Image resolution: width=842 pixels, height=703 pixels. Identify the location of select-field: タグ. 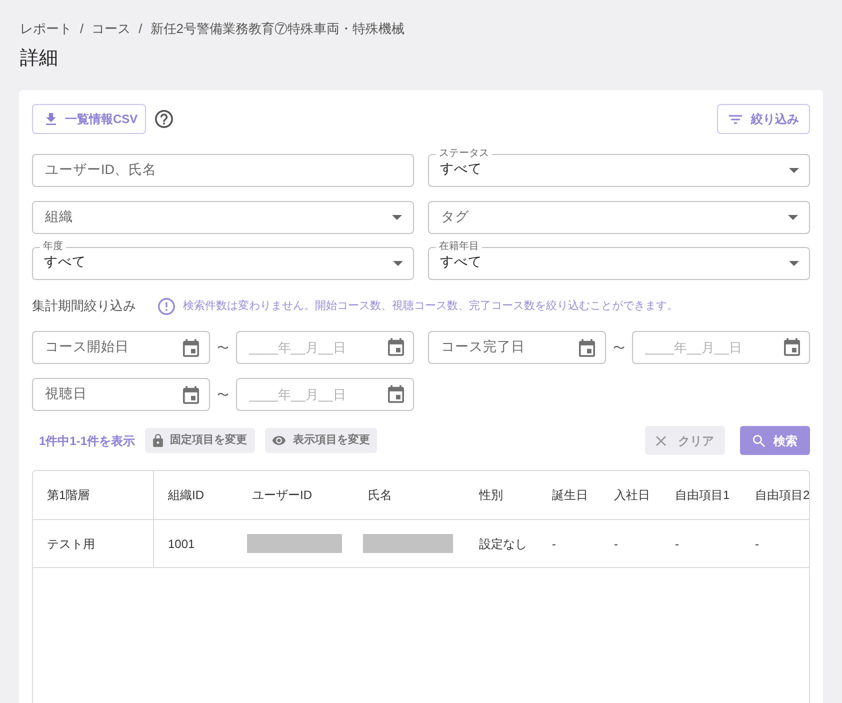
(619, 217).